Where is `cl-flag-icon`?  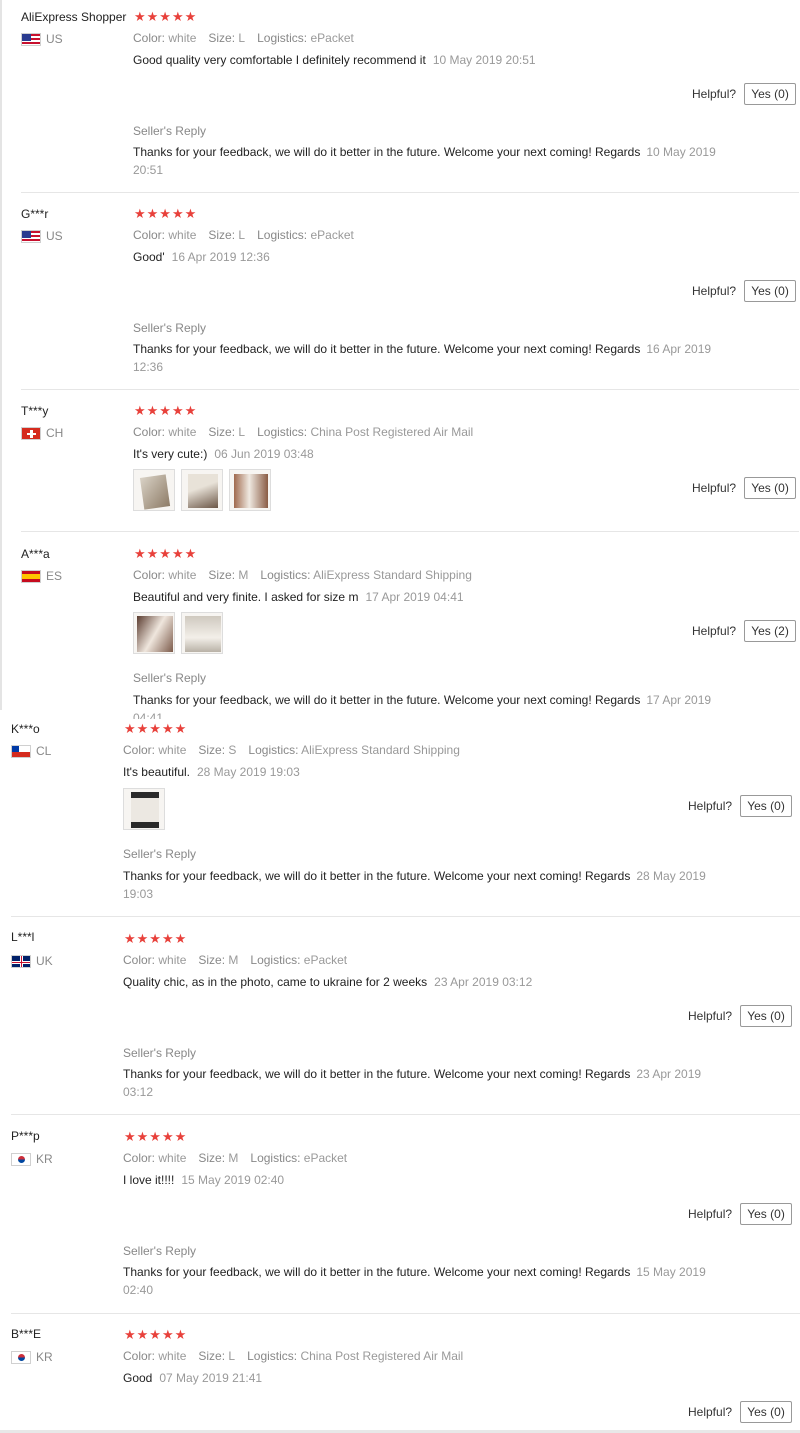 cl-flag-icon is located at coordinates (21, 751).